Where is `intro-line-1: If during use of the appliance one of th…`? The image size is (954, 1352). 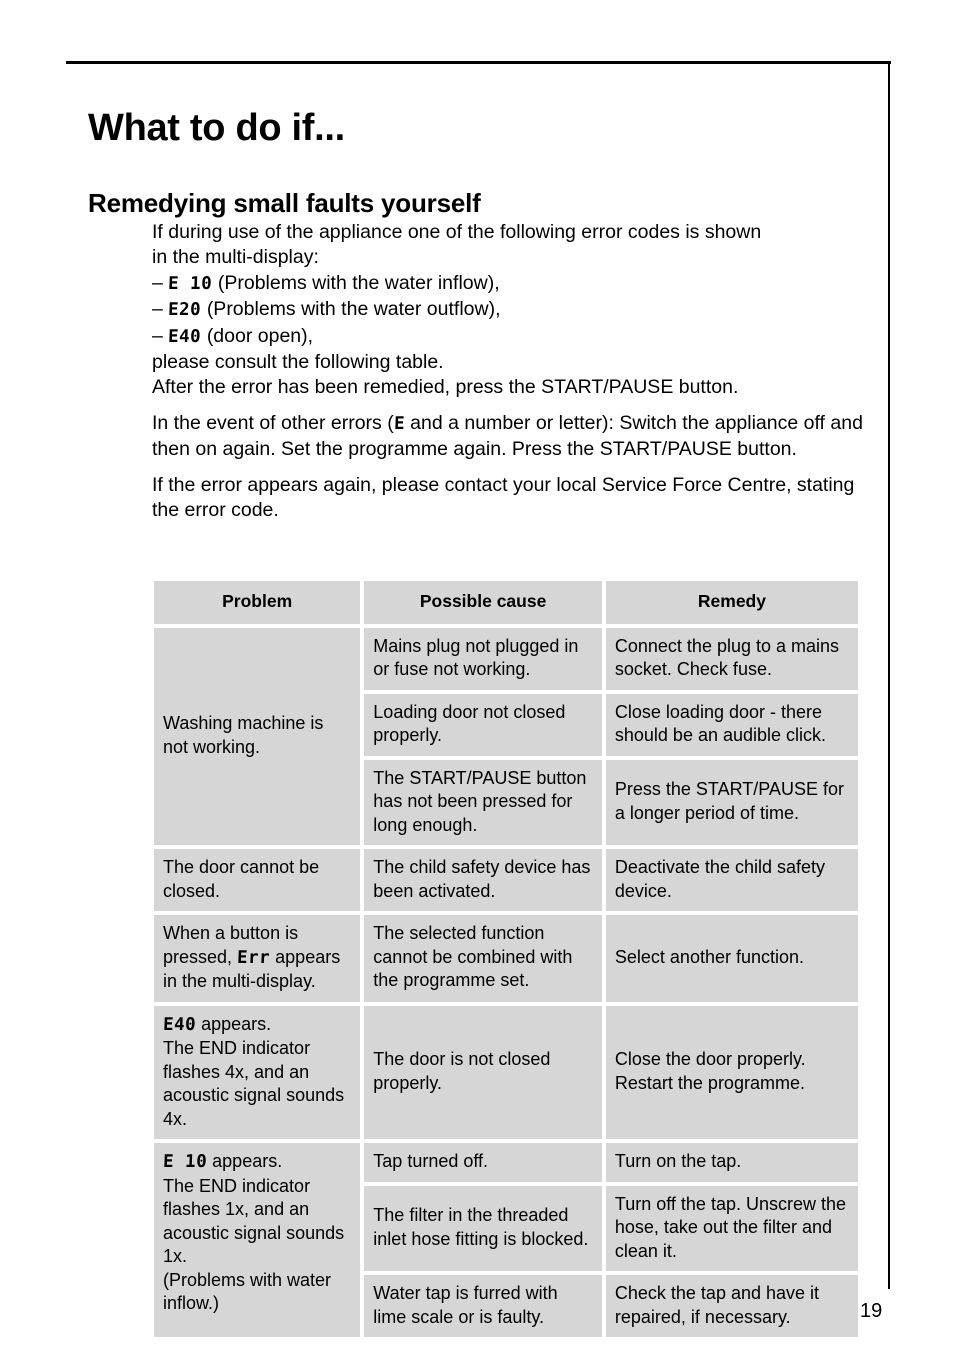 intro-line-1: If during use of the appliance one of th… is located at coordinates (457, 232).